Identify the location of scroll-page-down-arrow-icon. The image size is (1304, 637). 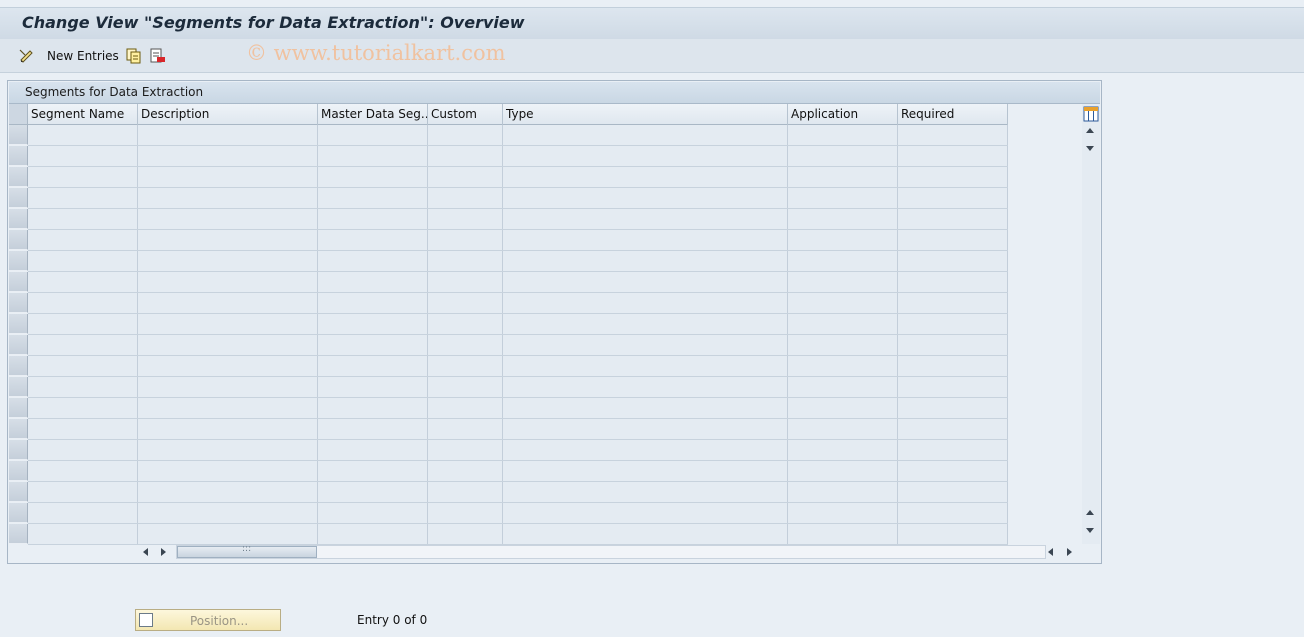
(1090, 530).